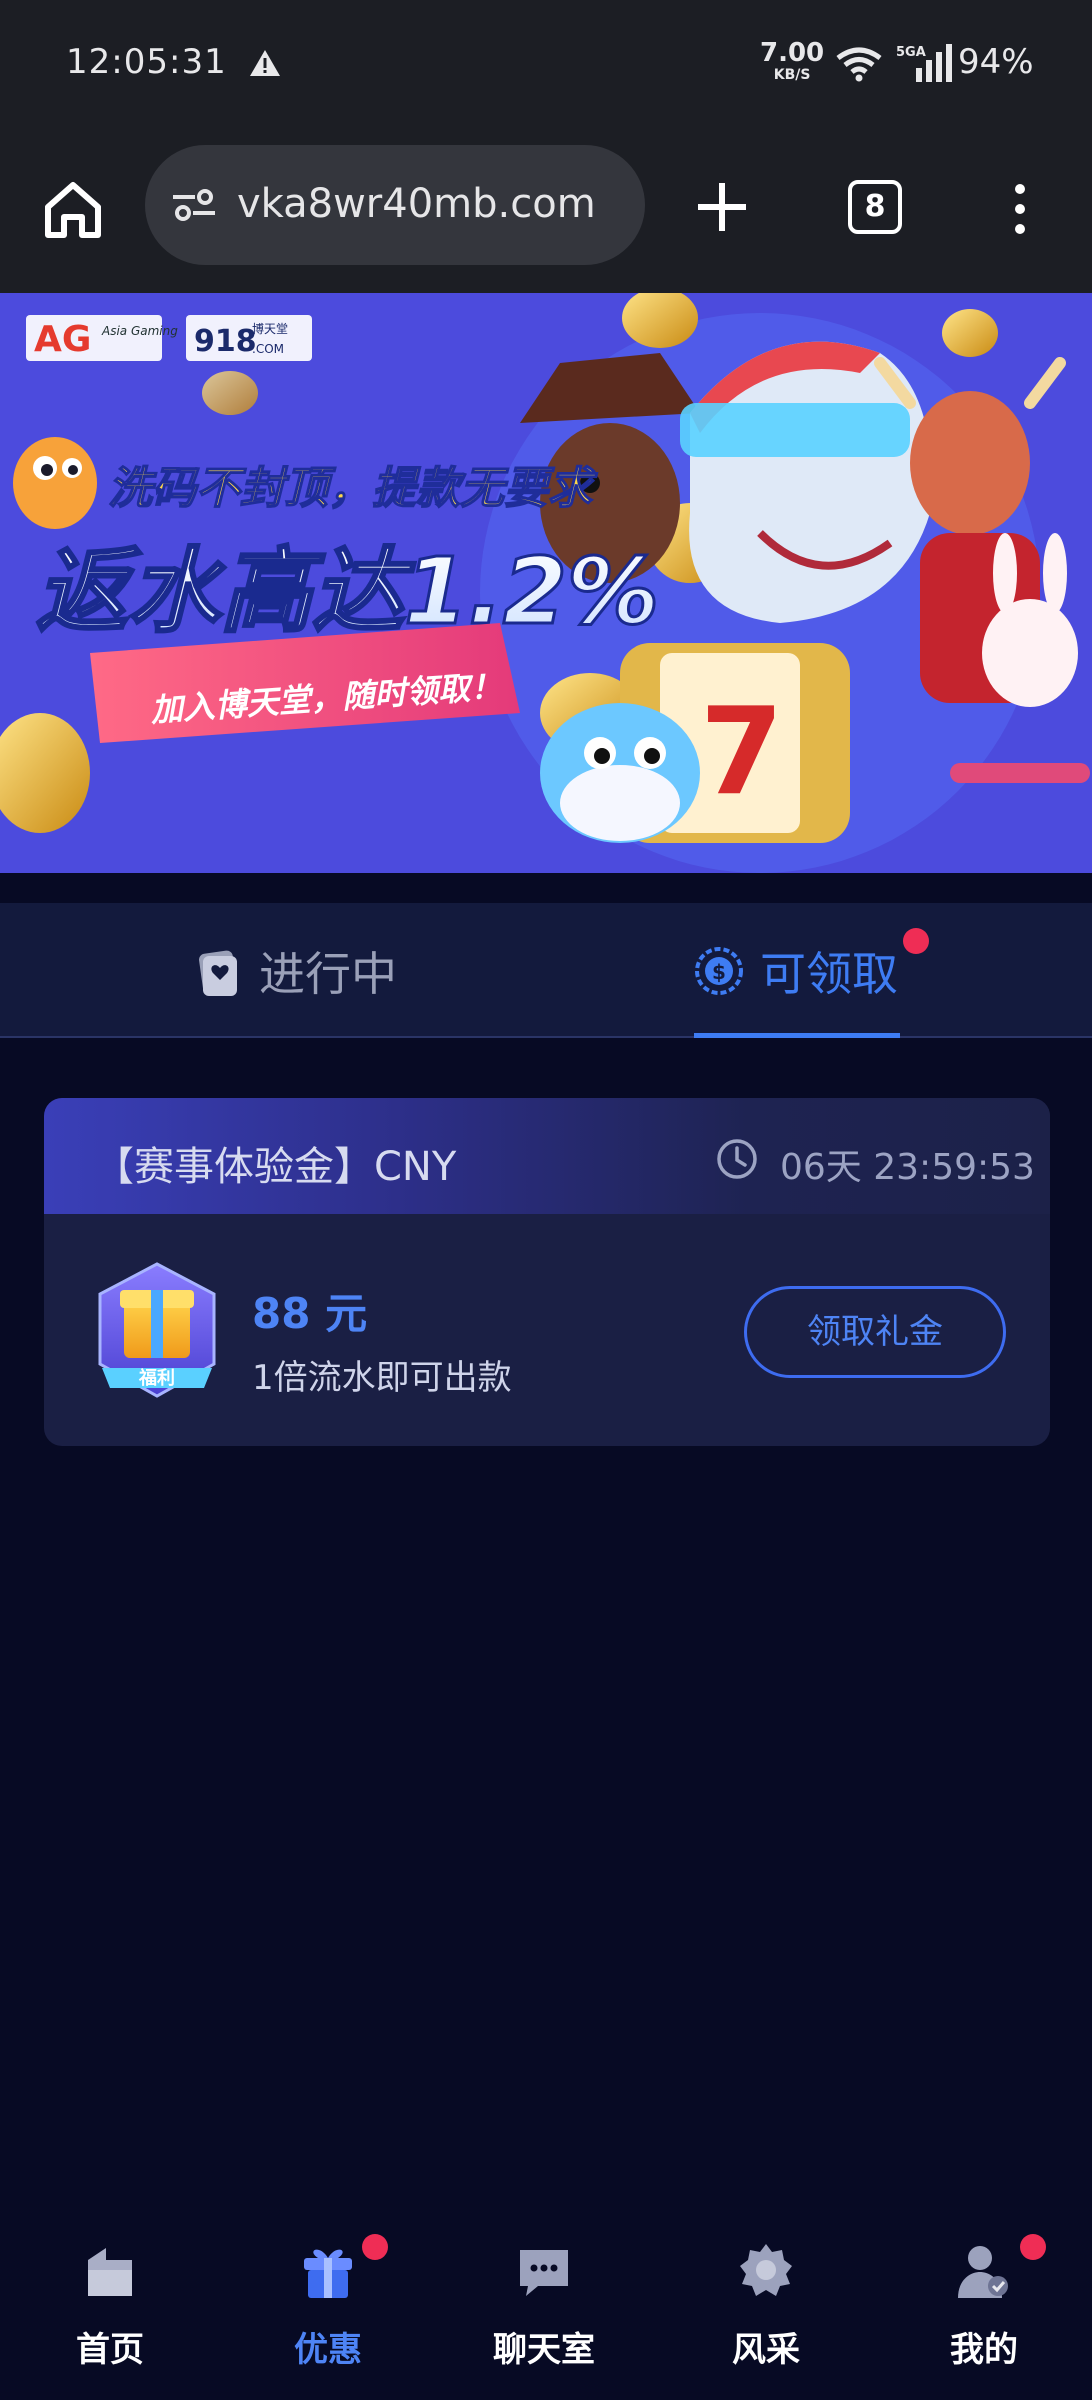 Image resolution: width=1092 pixels, height=2400 pixels. I want to click on badge-icon, so click(766, 2270).